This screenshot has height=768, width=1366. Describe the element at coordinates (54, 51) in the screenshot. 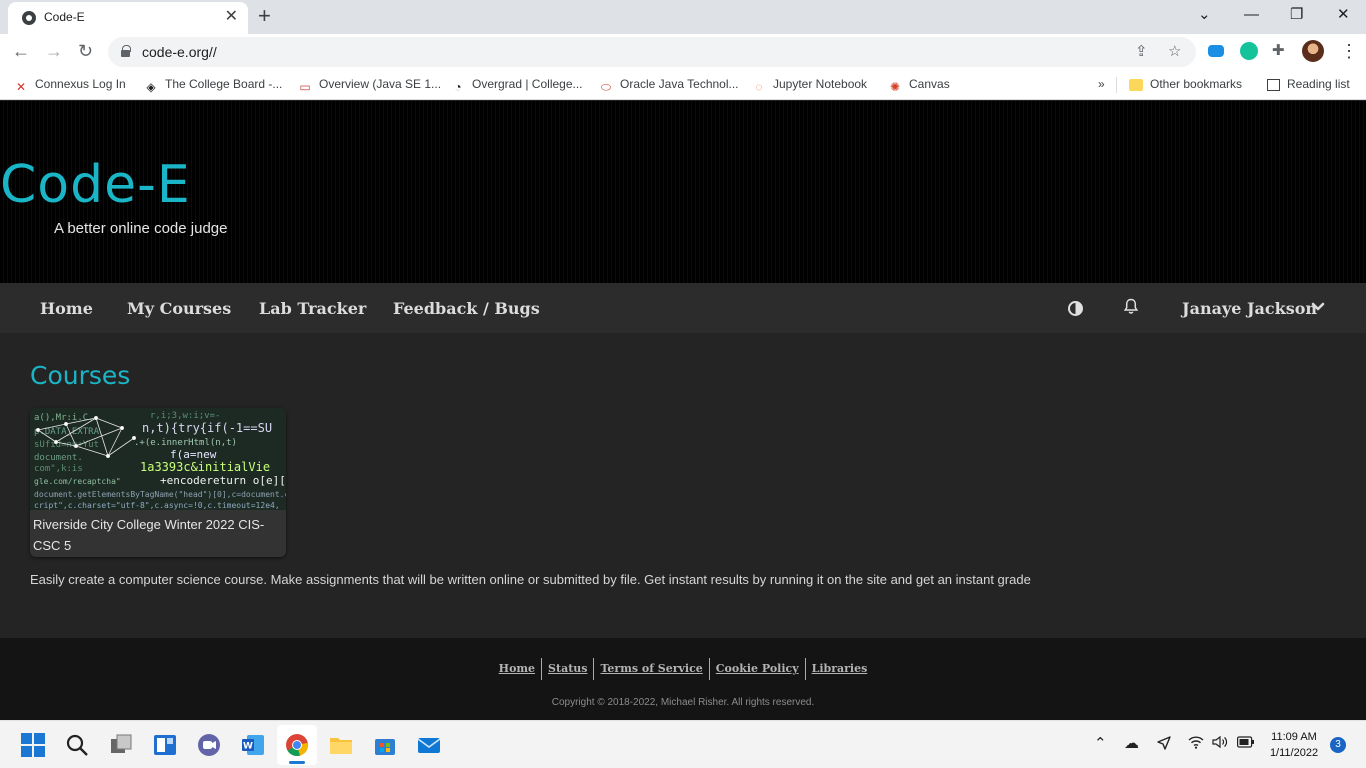

I see `forward-button: →` at that location.